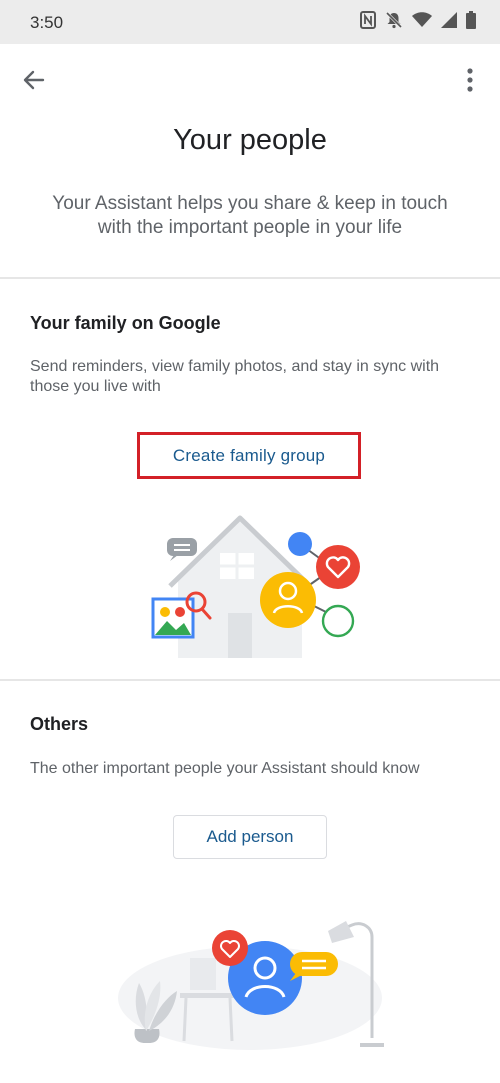 The image size is (500, 1083). I want to click on signal-icon, so click(449, 20).